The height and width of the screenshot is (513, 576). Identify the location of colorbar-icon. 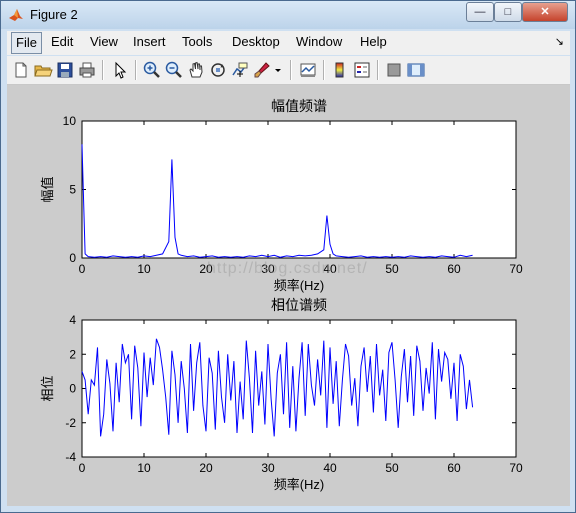
(340, 70).